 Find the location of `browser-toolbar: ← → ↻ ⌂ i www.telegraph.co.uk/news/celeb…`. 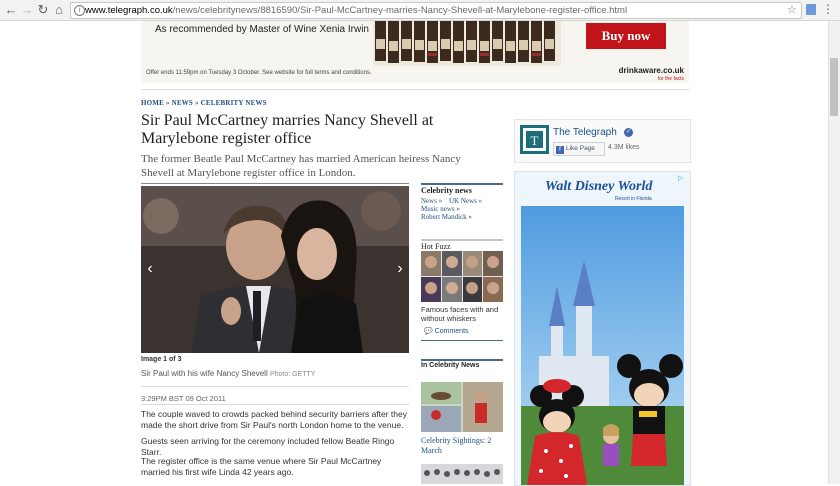

browser-toolbar: ← → ↻ ⌂ i www.telegraph.co.uk/news/celeb… is located at coordinates (420, 10).